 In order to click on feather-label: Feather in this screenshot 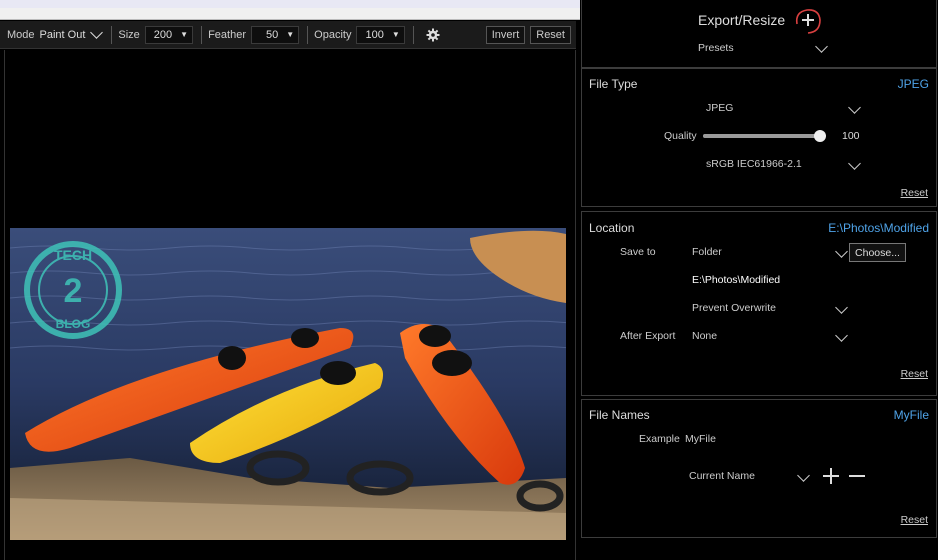, I will do `click(227, 34)`.